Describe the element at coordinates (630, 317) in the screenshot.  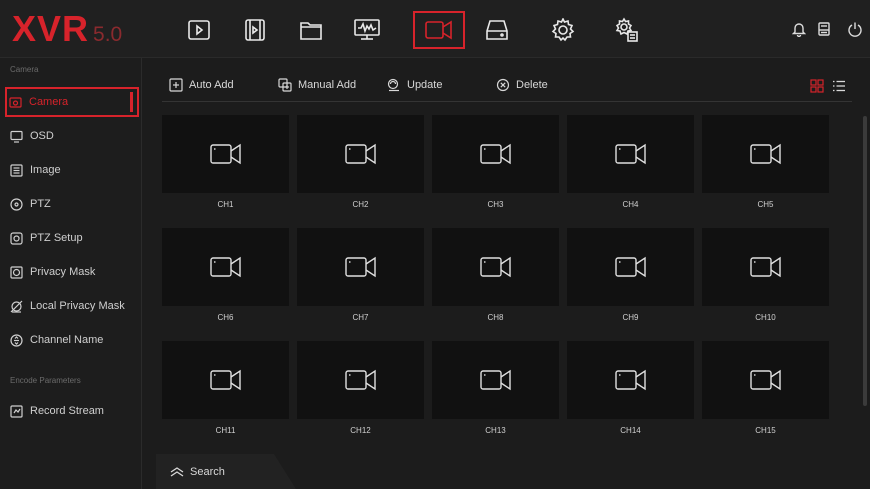
I see `channel-label: CH9` at that location.